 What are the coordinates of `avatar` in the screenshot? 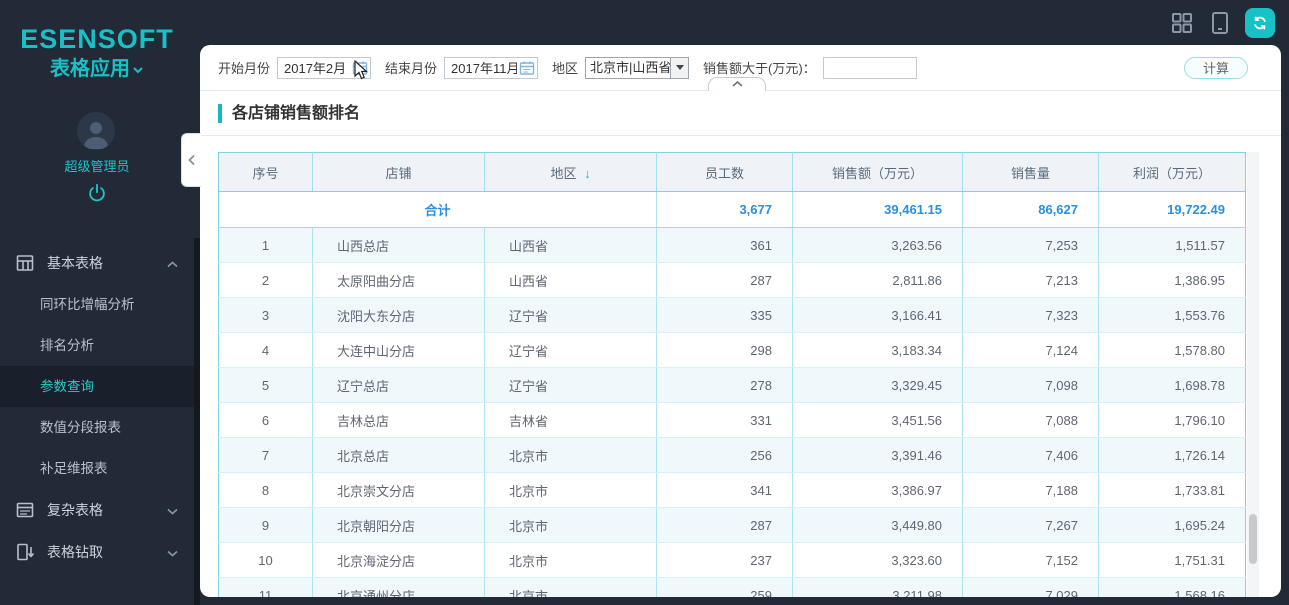 It's located at (96, 131).